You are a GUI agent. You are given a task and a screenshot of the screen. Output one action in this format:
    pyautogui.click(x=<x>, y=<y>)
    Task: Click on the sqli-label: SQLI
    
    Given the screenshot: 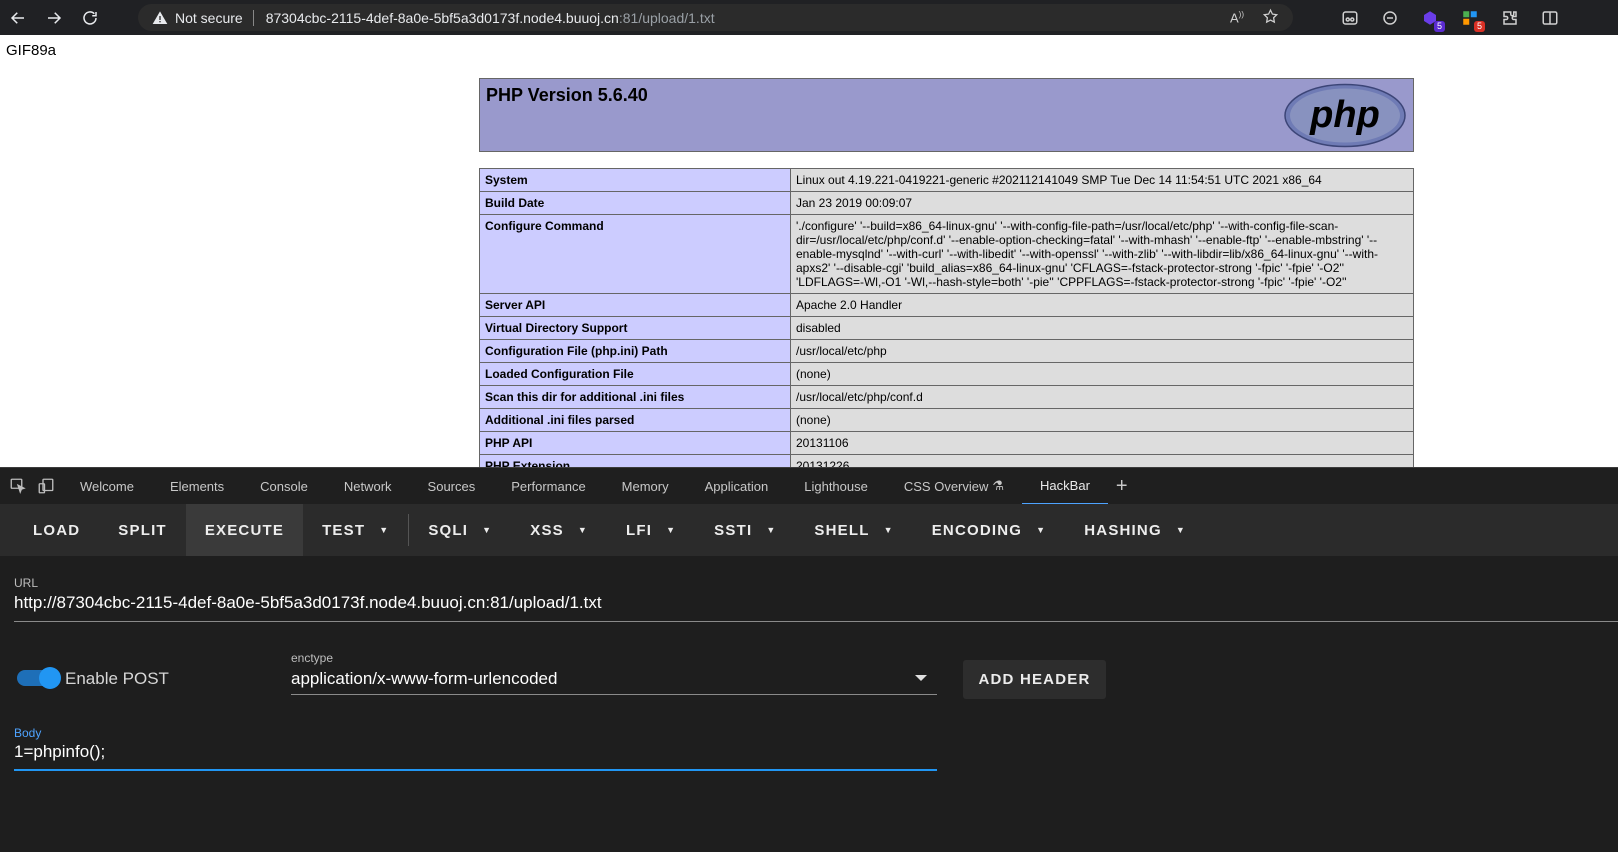 What is the action you would take?
    pyautogui.click(x=448, y=530)
    